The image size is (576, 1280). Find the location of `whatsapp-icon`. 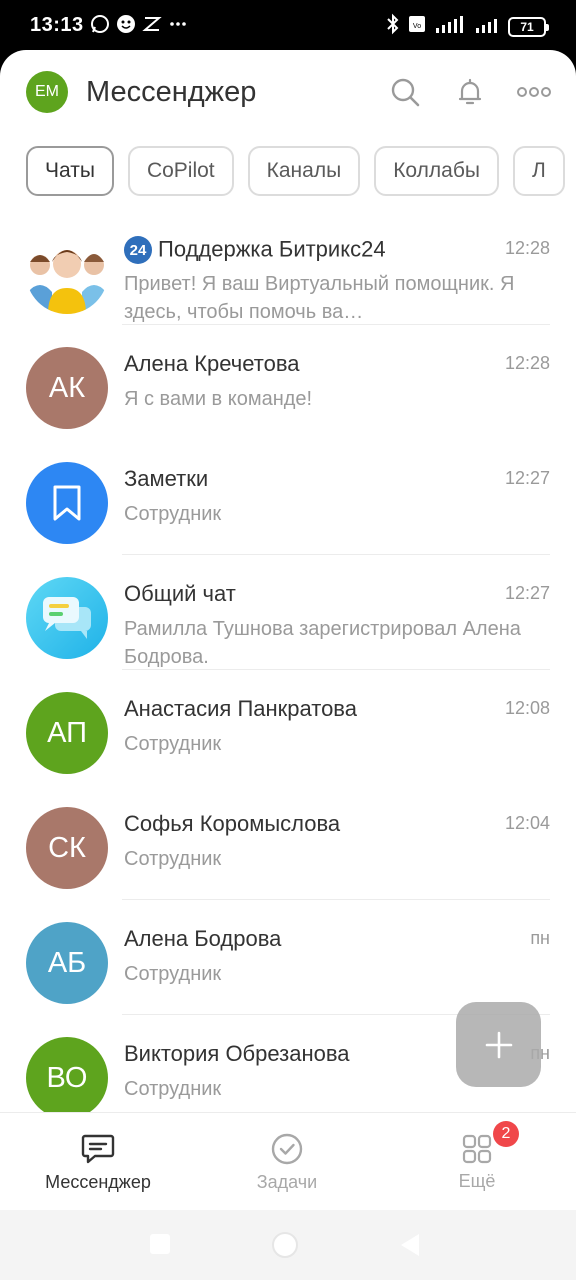

whatsapp-icon is located at coordinates (100, 24).